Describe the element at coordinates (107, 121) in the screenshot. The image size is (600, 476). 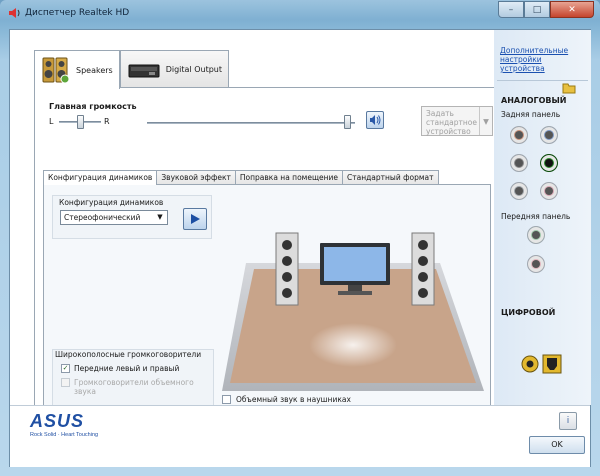
I see `balance-right-label: R` at that location.